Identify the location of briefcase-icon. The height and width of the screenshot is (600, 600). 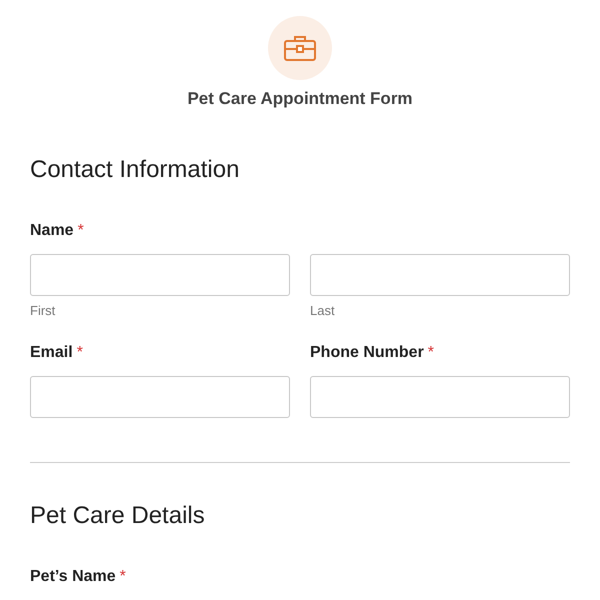
(300, 48).